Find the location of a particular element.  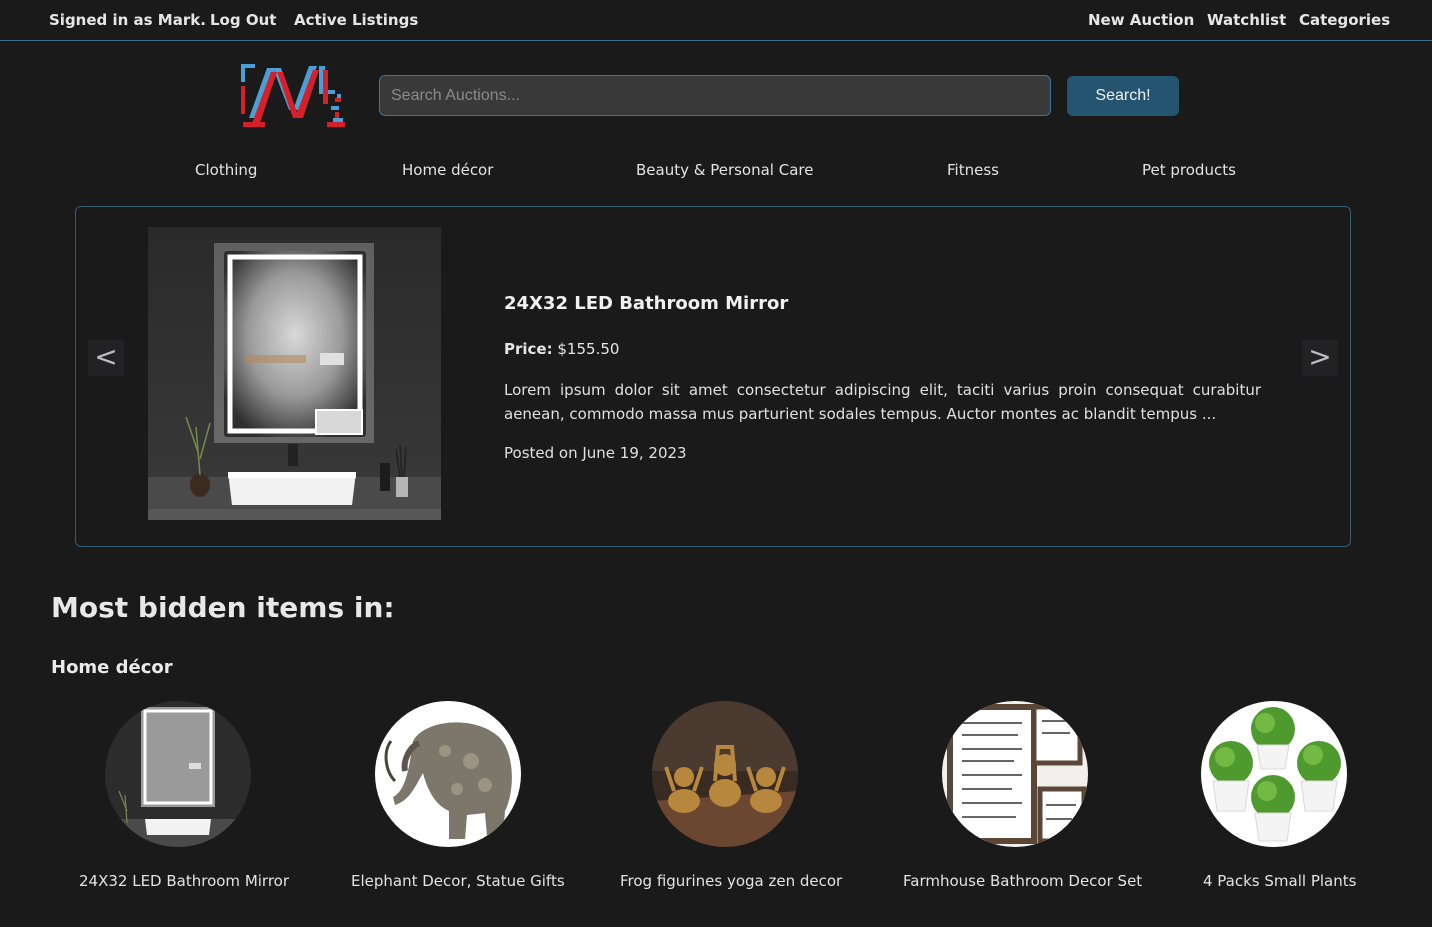

site-logo is located at coordinates (293, 96).